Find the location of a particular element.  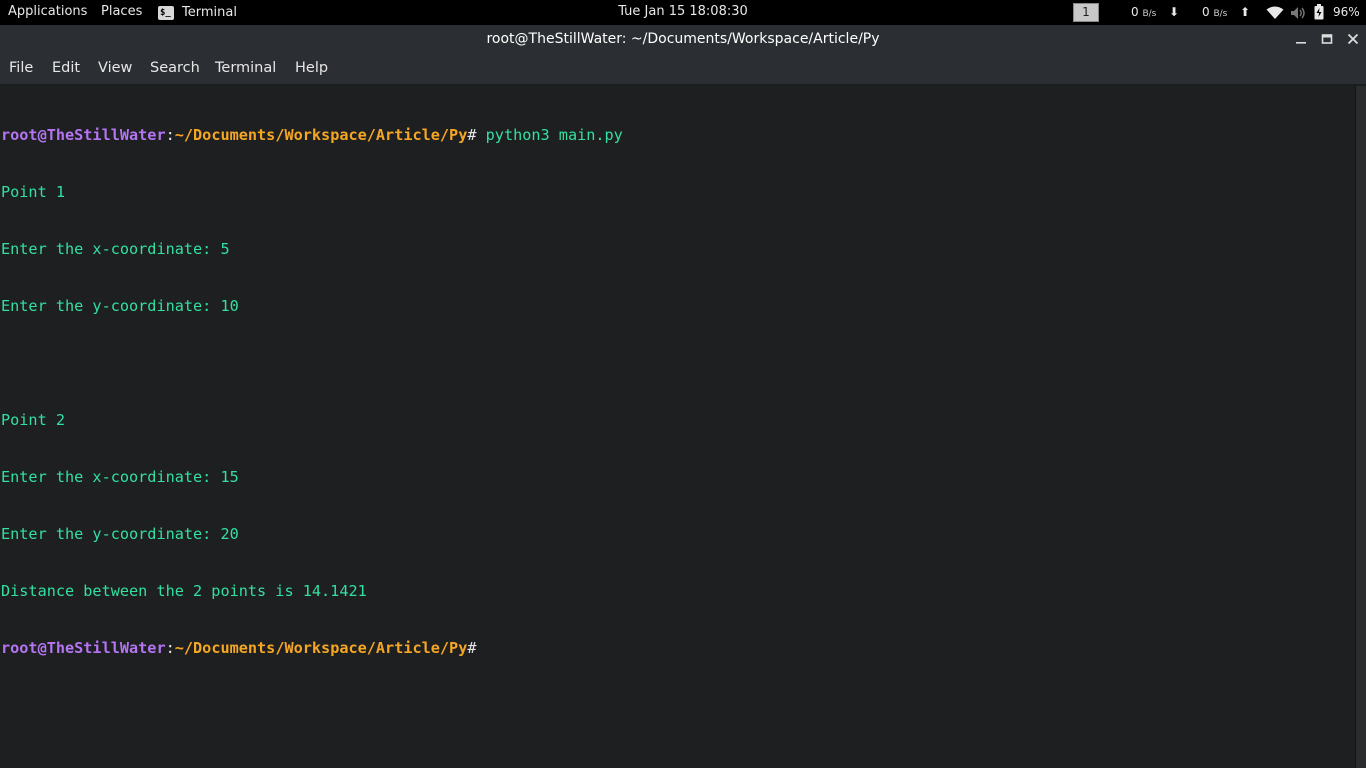

maximize-button is located at coordinates (1327, 39).